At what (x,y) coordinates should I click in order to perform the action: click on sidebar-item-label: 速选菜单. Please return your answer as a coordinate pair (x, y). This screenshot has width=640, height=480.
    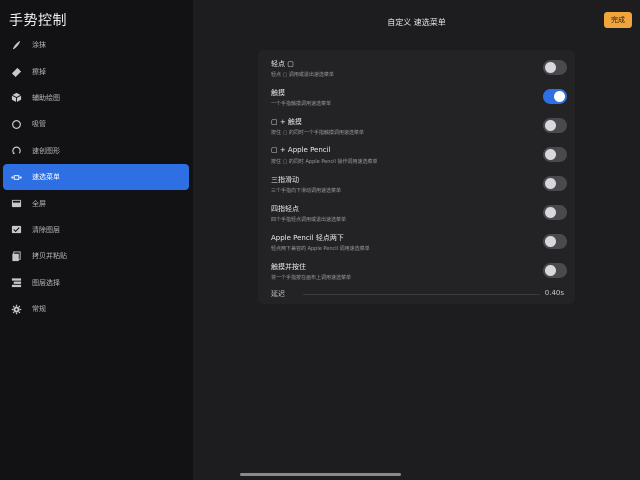
    Looking at the image, I should click on (46, 177).